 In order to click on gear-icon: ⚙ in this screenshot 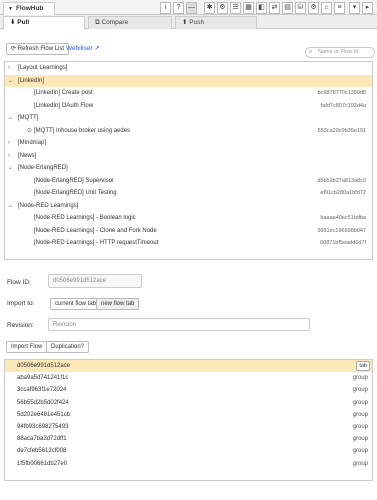, I will do `click(313, 8)`.